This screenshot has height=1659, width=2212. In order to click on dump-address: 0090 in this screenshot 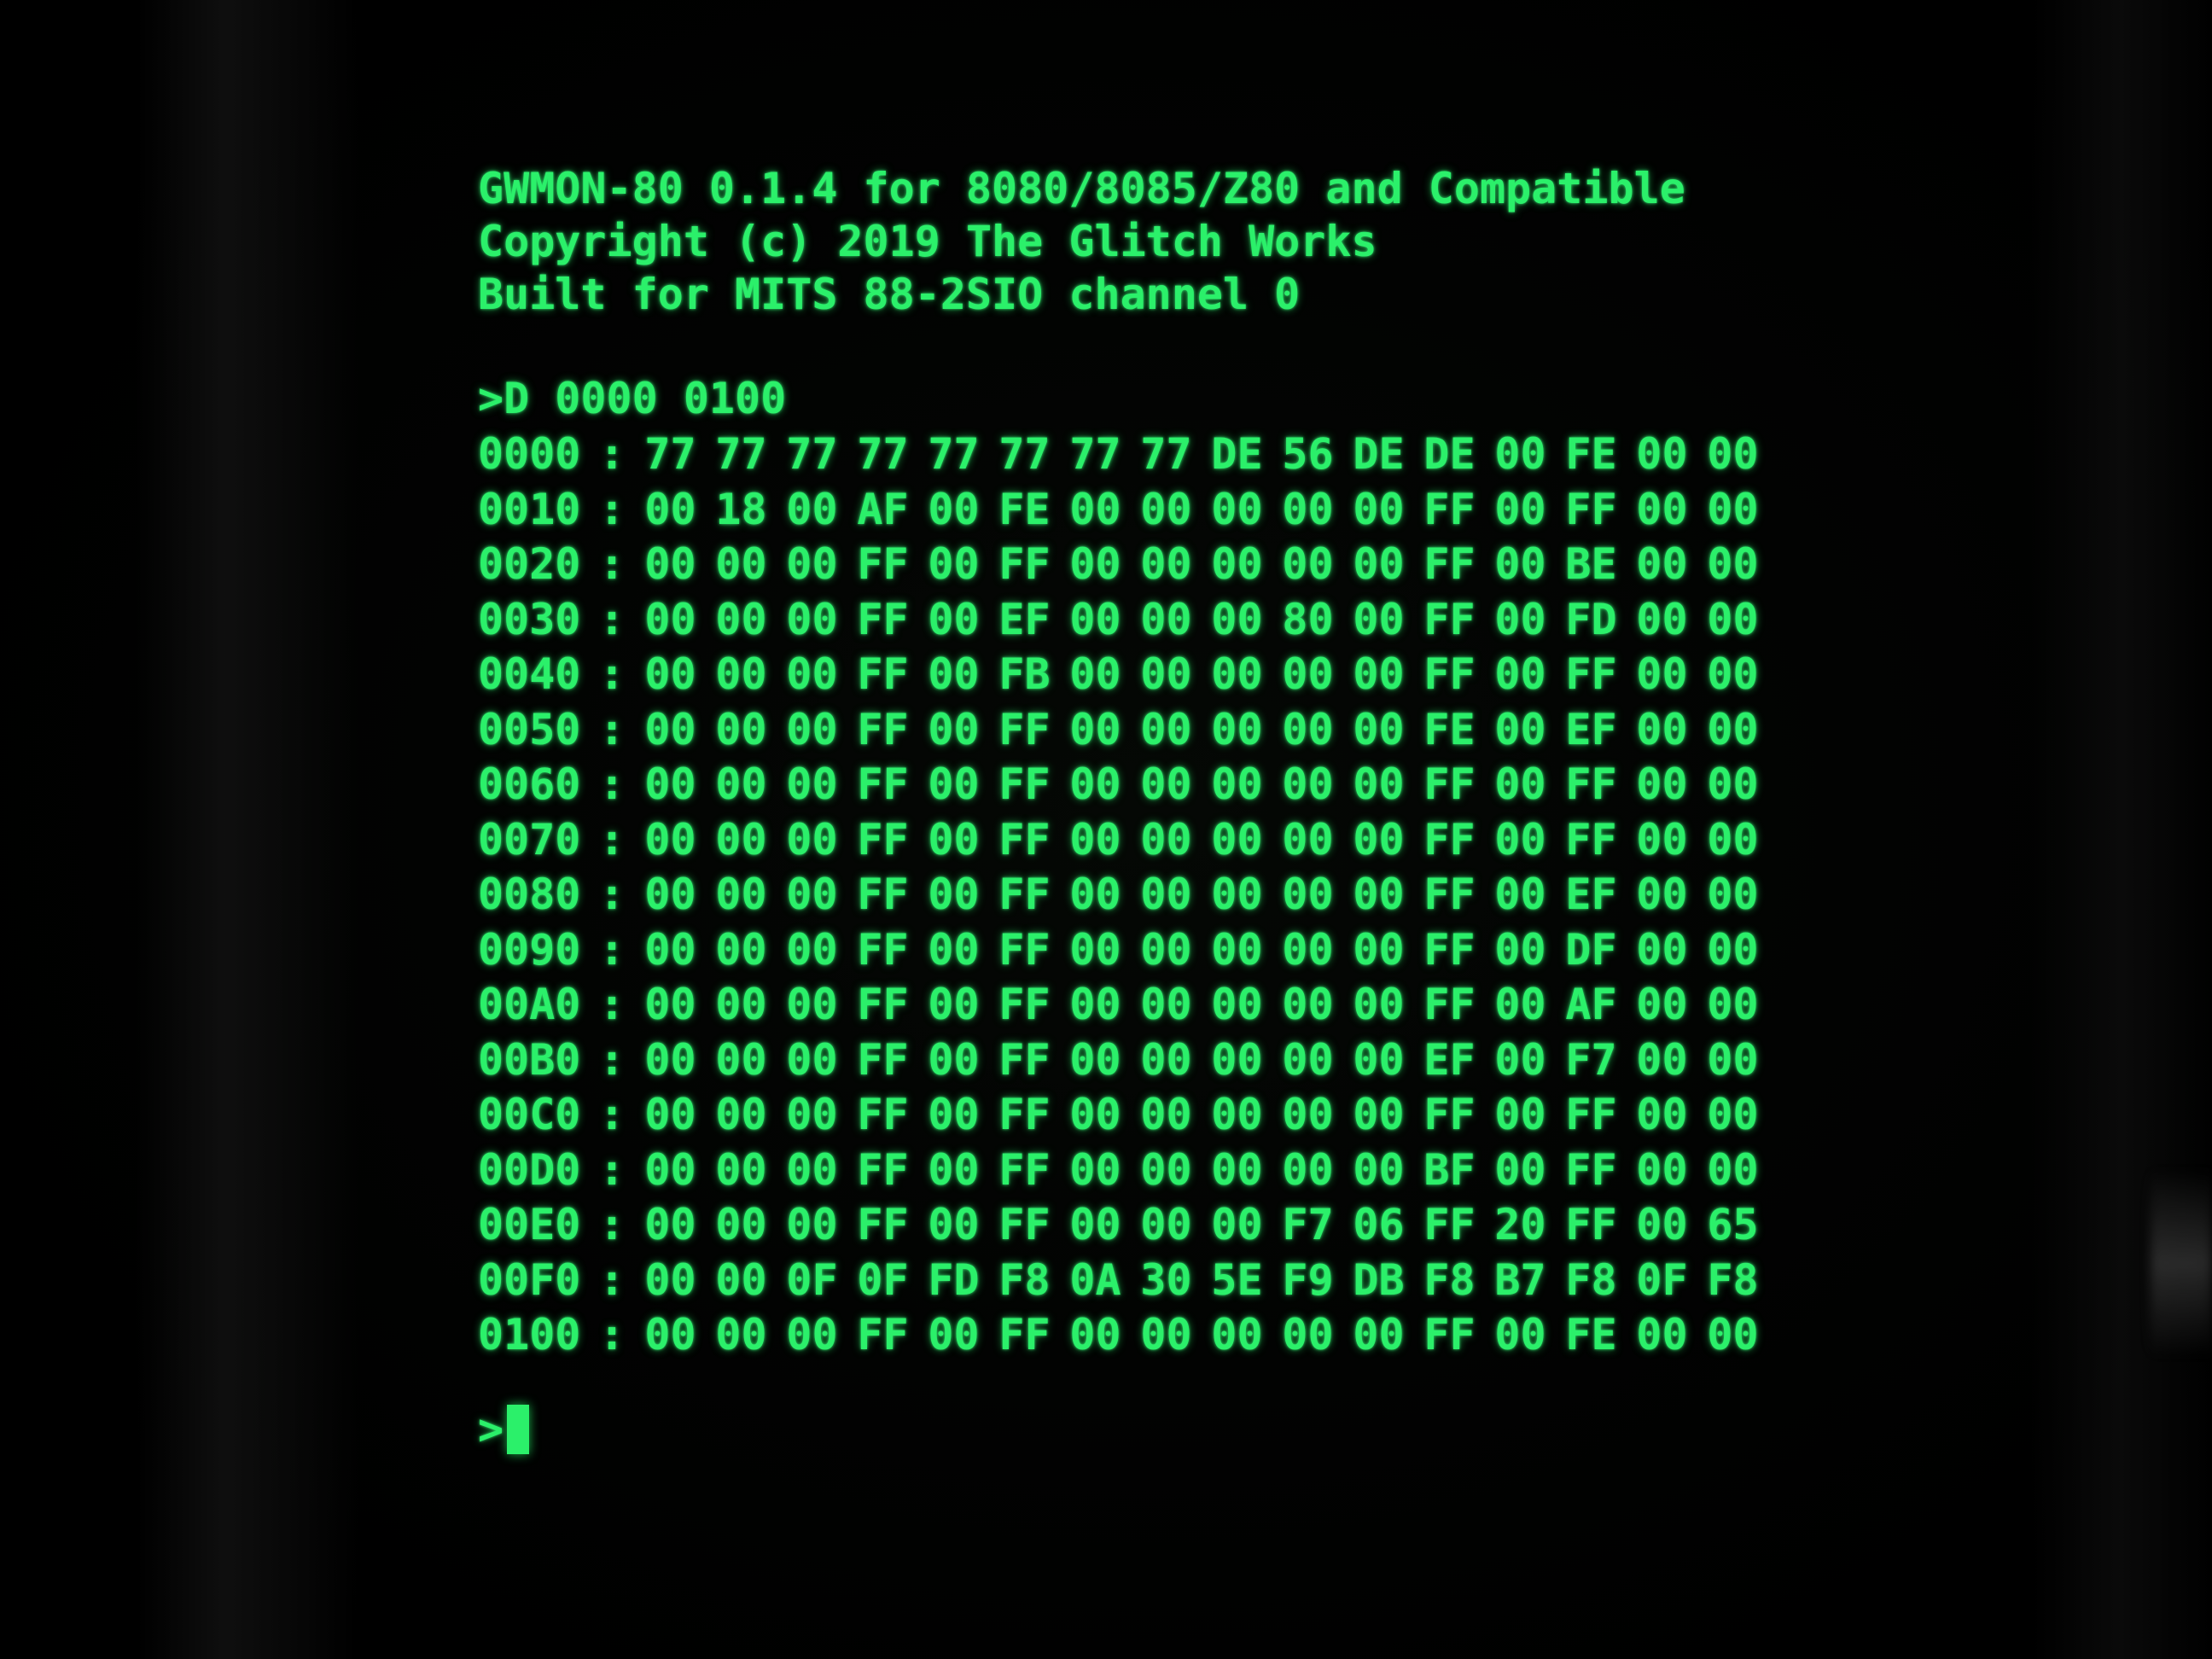, I will do `click(529, 949)`.